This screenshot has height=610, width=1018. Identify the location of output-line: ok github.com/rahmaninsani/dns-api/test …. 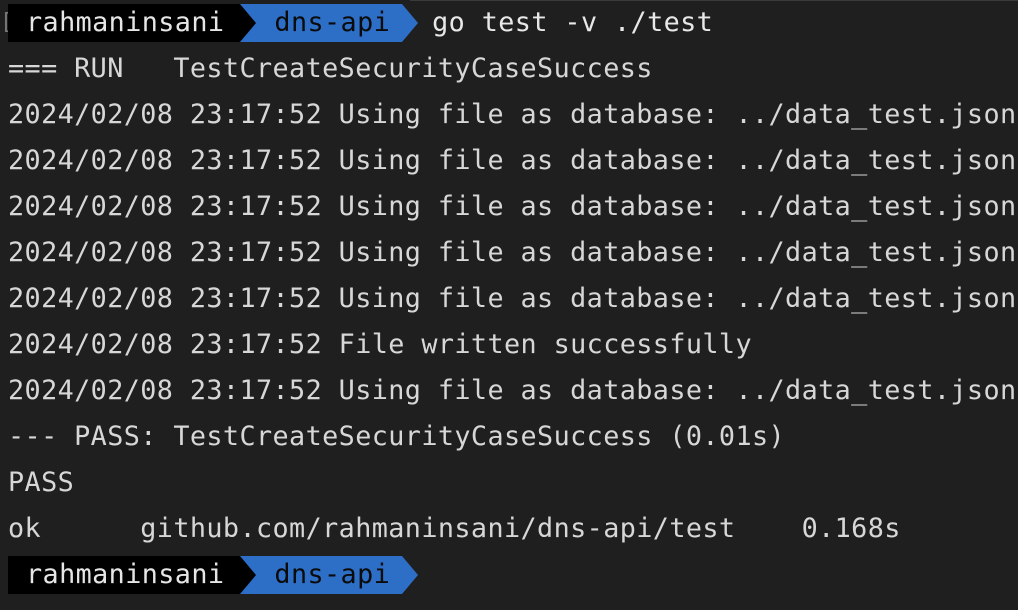
(454, 528).